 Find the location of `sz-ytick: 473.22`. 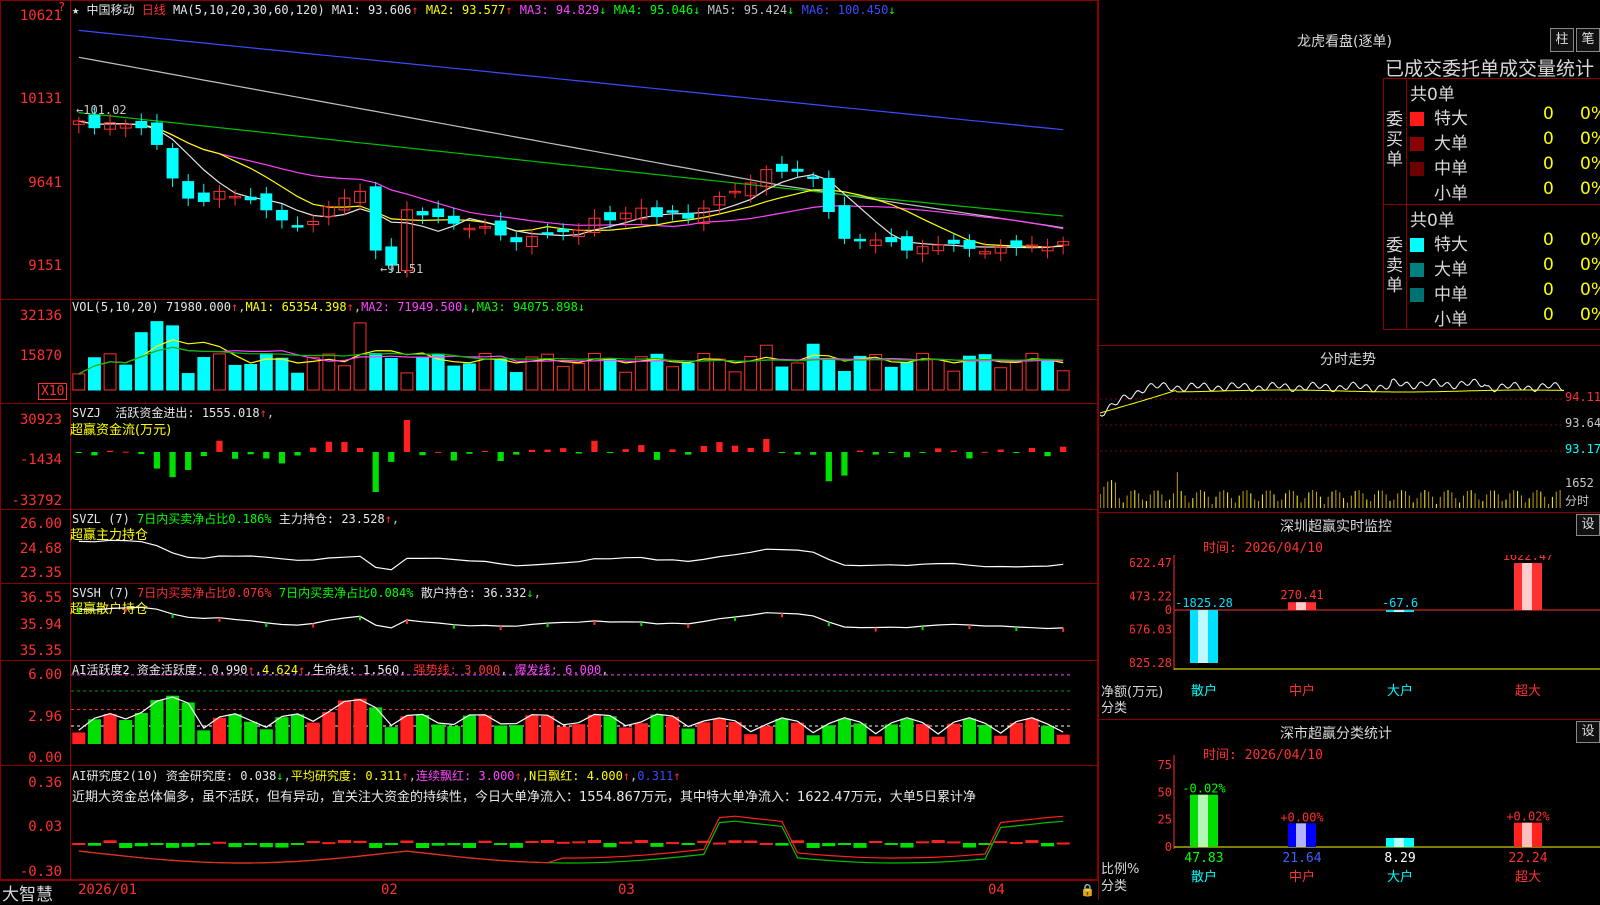

sz-ytick: 473.22 is located at coordinates (1151, 596).